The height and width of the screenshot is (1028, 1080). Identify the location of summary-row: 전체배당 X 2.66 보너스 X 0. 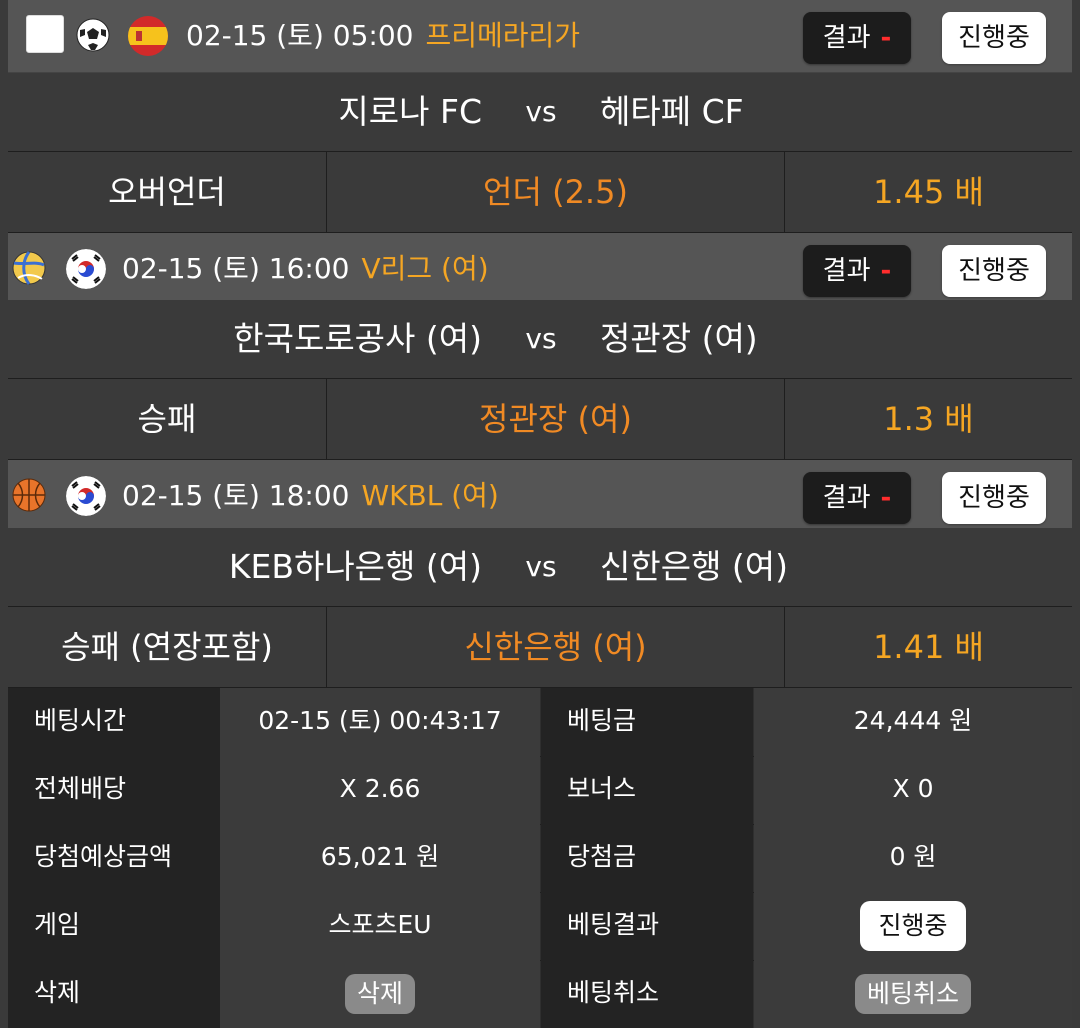
(540, 790).